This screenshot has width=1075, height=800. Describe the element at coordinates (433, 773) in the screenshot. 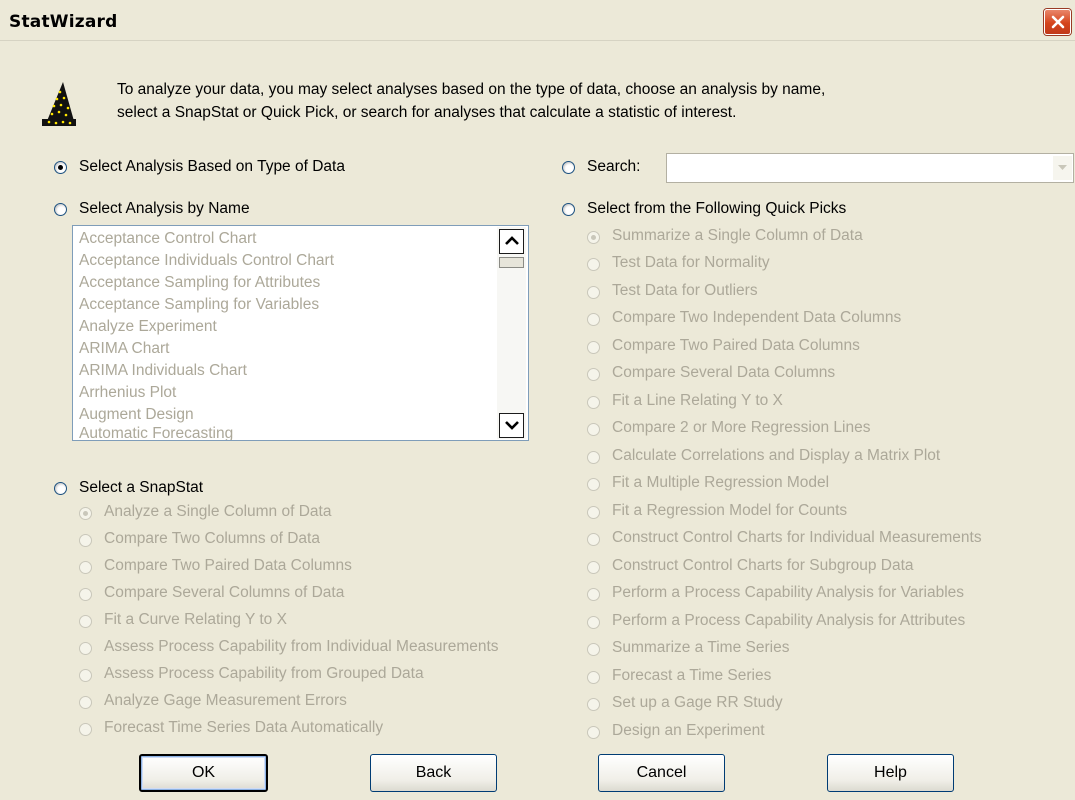

I see `back-button: Back` at that location.